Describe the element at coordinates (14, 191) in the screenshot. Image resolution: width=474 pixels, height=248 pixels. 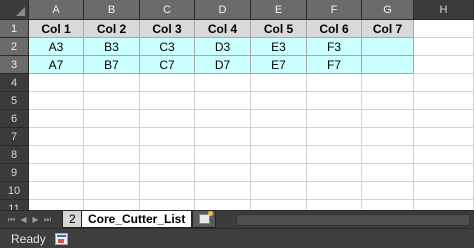
I see `row-header-10: 10` at that location.